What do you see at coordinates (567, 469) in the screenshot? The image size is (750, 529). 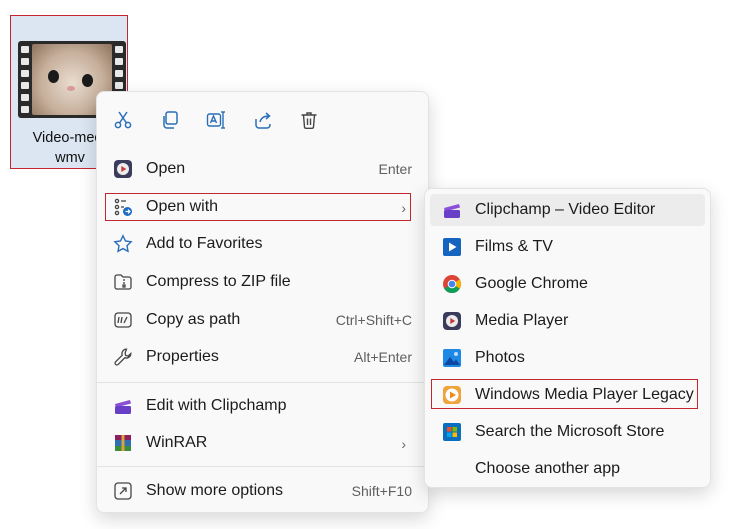 I see `submenu-item-choose-another-app: Choose another app` at bounding box center [567, 469].